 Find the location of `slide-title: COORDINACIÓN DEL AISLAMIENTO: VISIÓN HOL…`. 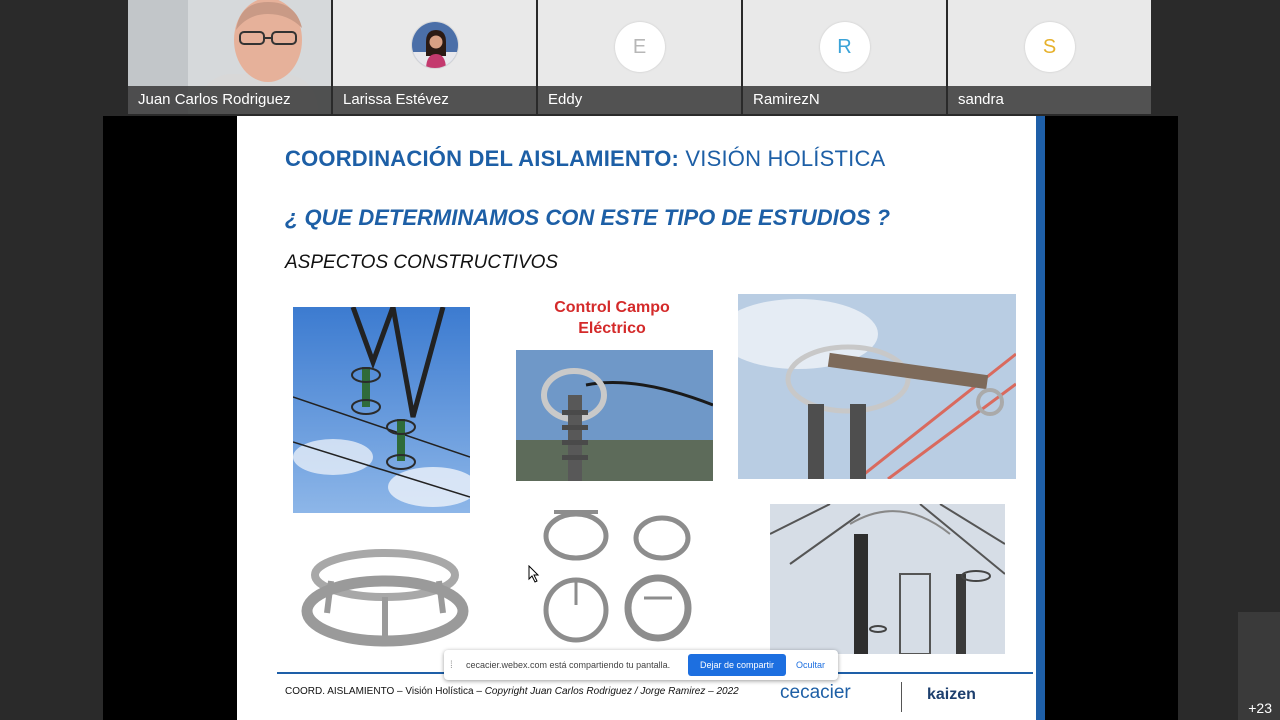

slide-title: COORDINACIÓN DEL AISLAMIENTO: VISIÓN HOL… is located at coordinates (585, 159).